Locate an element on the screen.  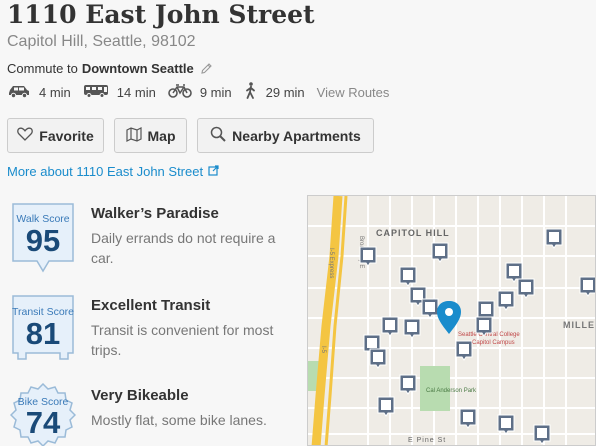
map-button: Map is located at coordinates (150, 135).